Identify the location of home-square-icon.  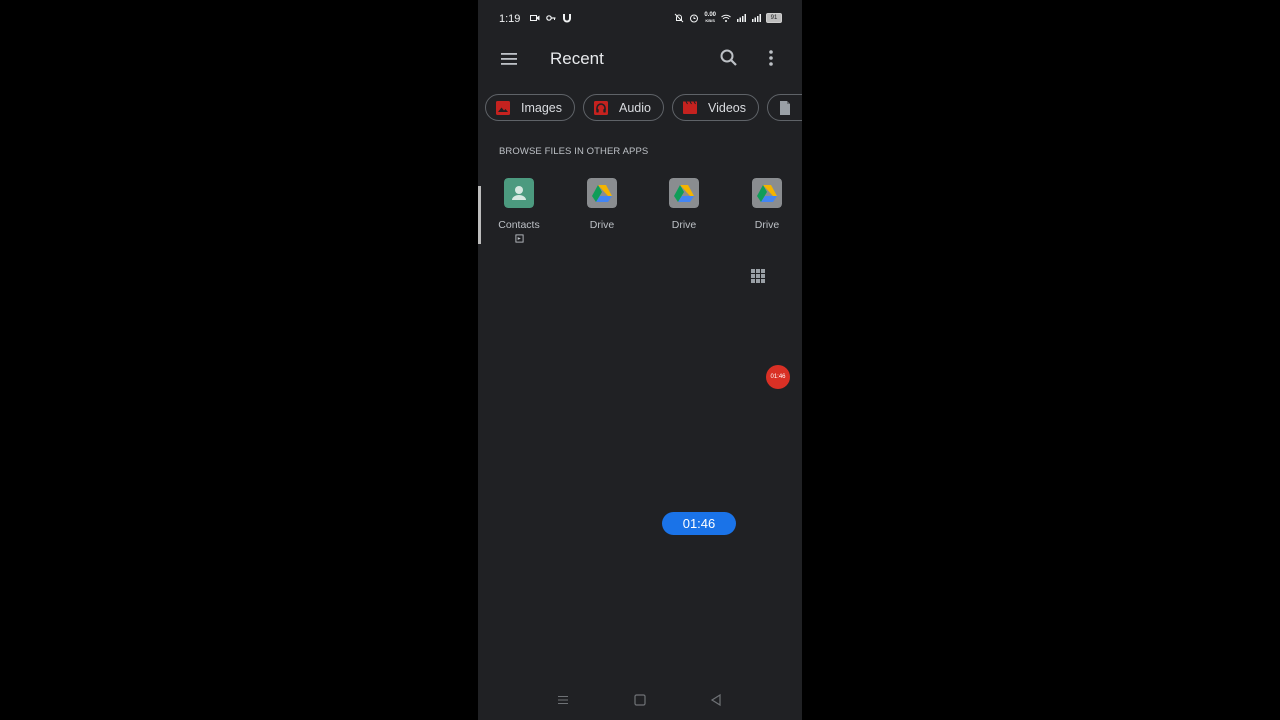
(640, 700).